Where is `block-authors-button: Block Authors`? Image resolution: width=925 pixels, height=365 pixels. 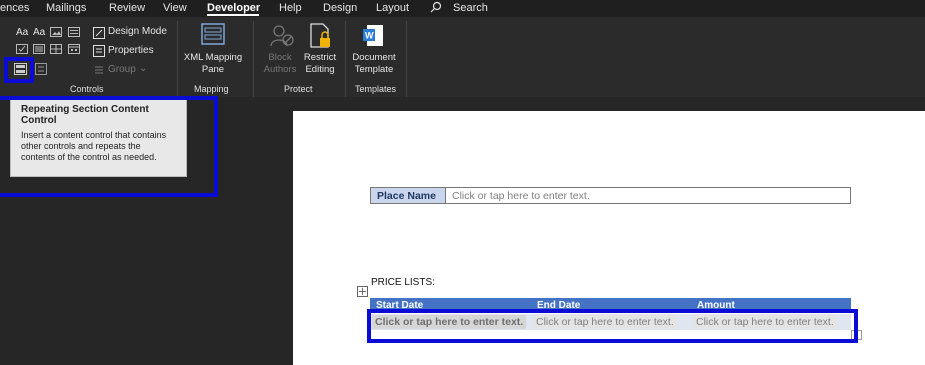
block-authors-button: Block Authors is located at coordinates (280, 64).